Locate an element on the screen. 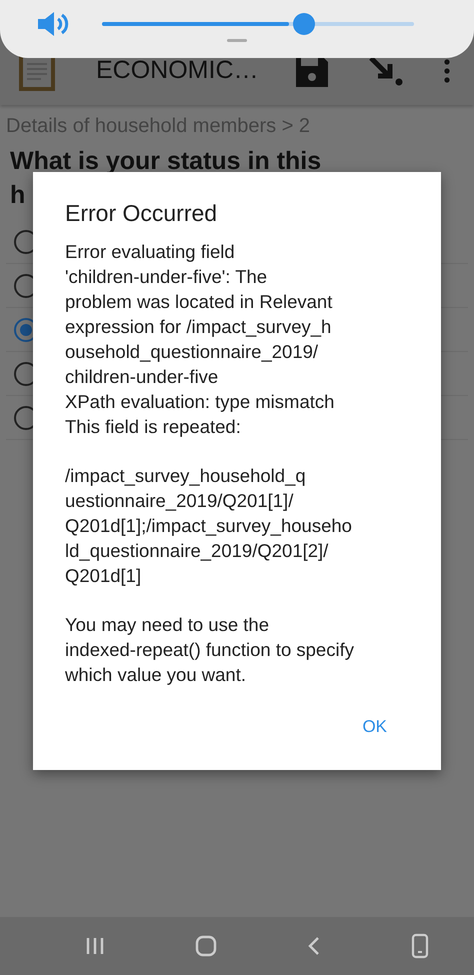 The width and height of the screenshot is (474, 975). question-text: h is located at coordinates (18, 195).